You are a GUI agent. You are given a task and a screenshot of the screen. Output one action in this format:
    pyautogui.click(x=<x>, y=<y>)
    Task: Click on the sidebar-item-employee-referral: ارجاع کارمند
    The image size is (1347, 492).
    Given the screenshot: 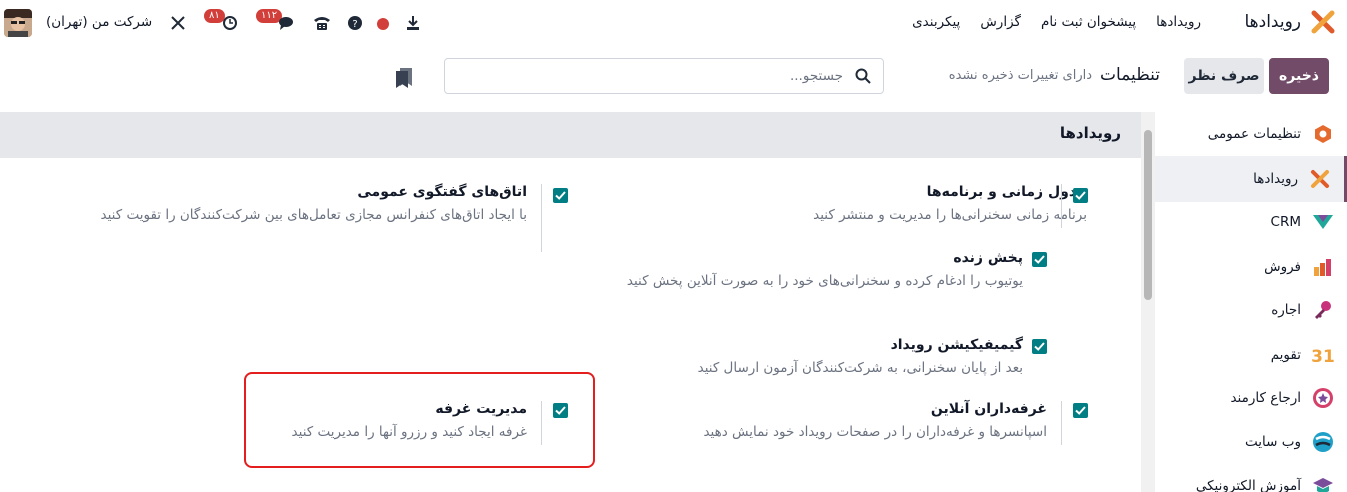 What is the action you would take?
    pyautogui.click(x=1251, y=398)
    